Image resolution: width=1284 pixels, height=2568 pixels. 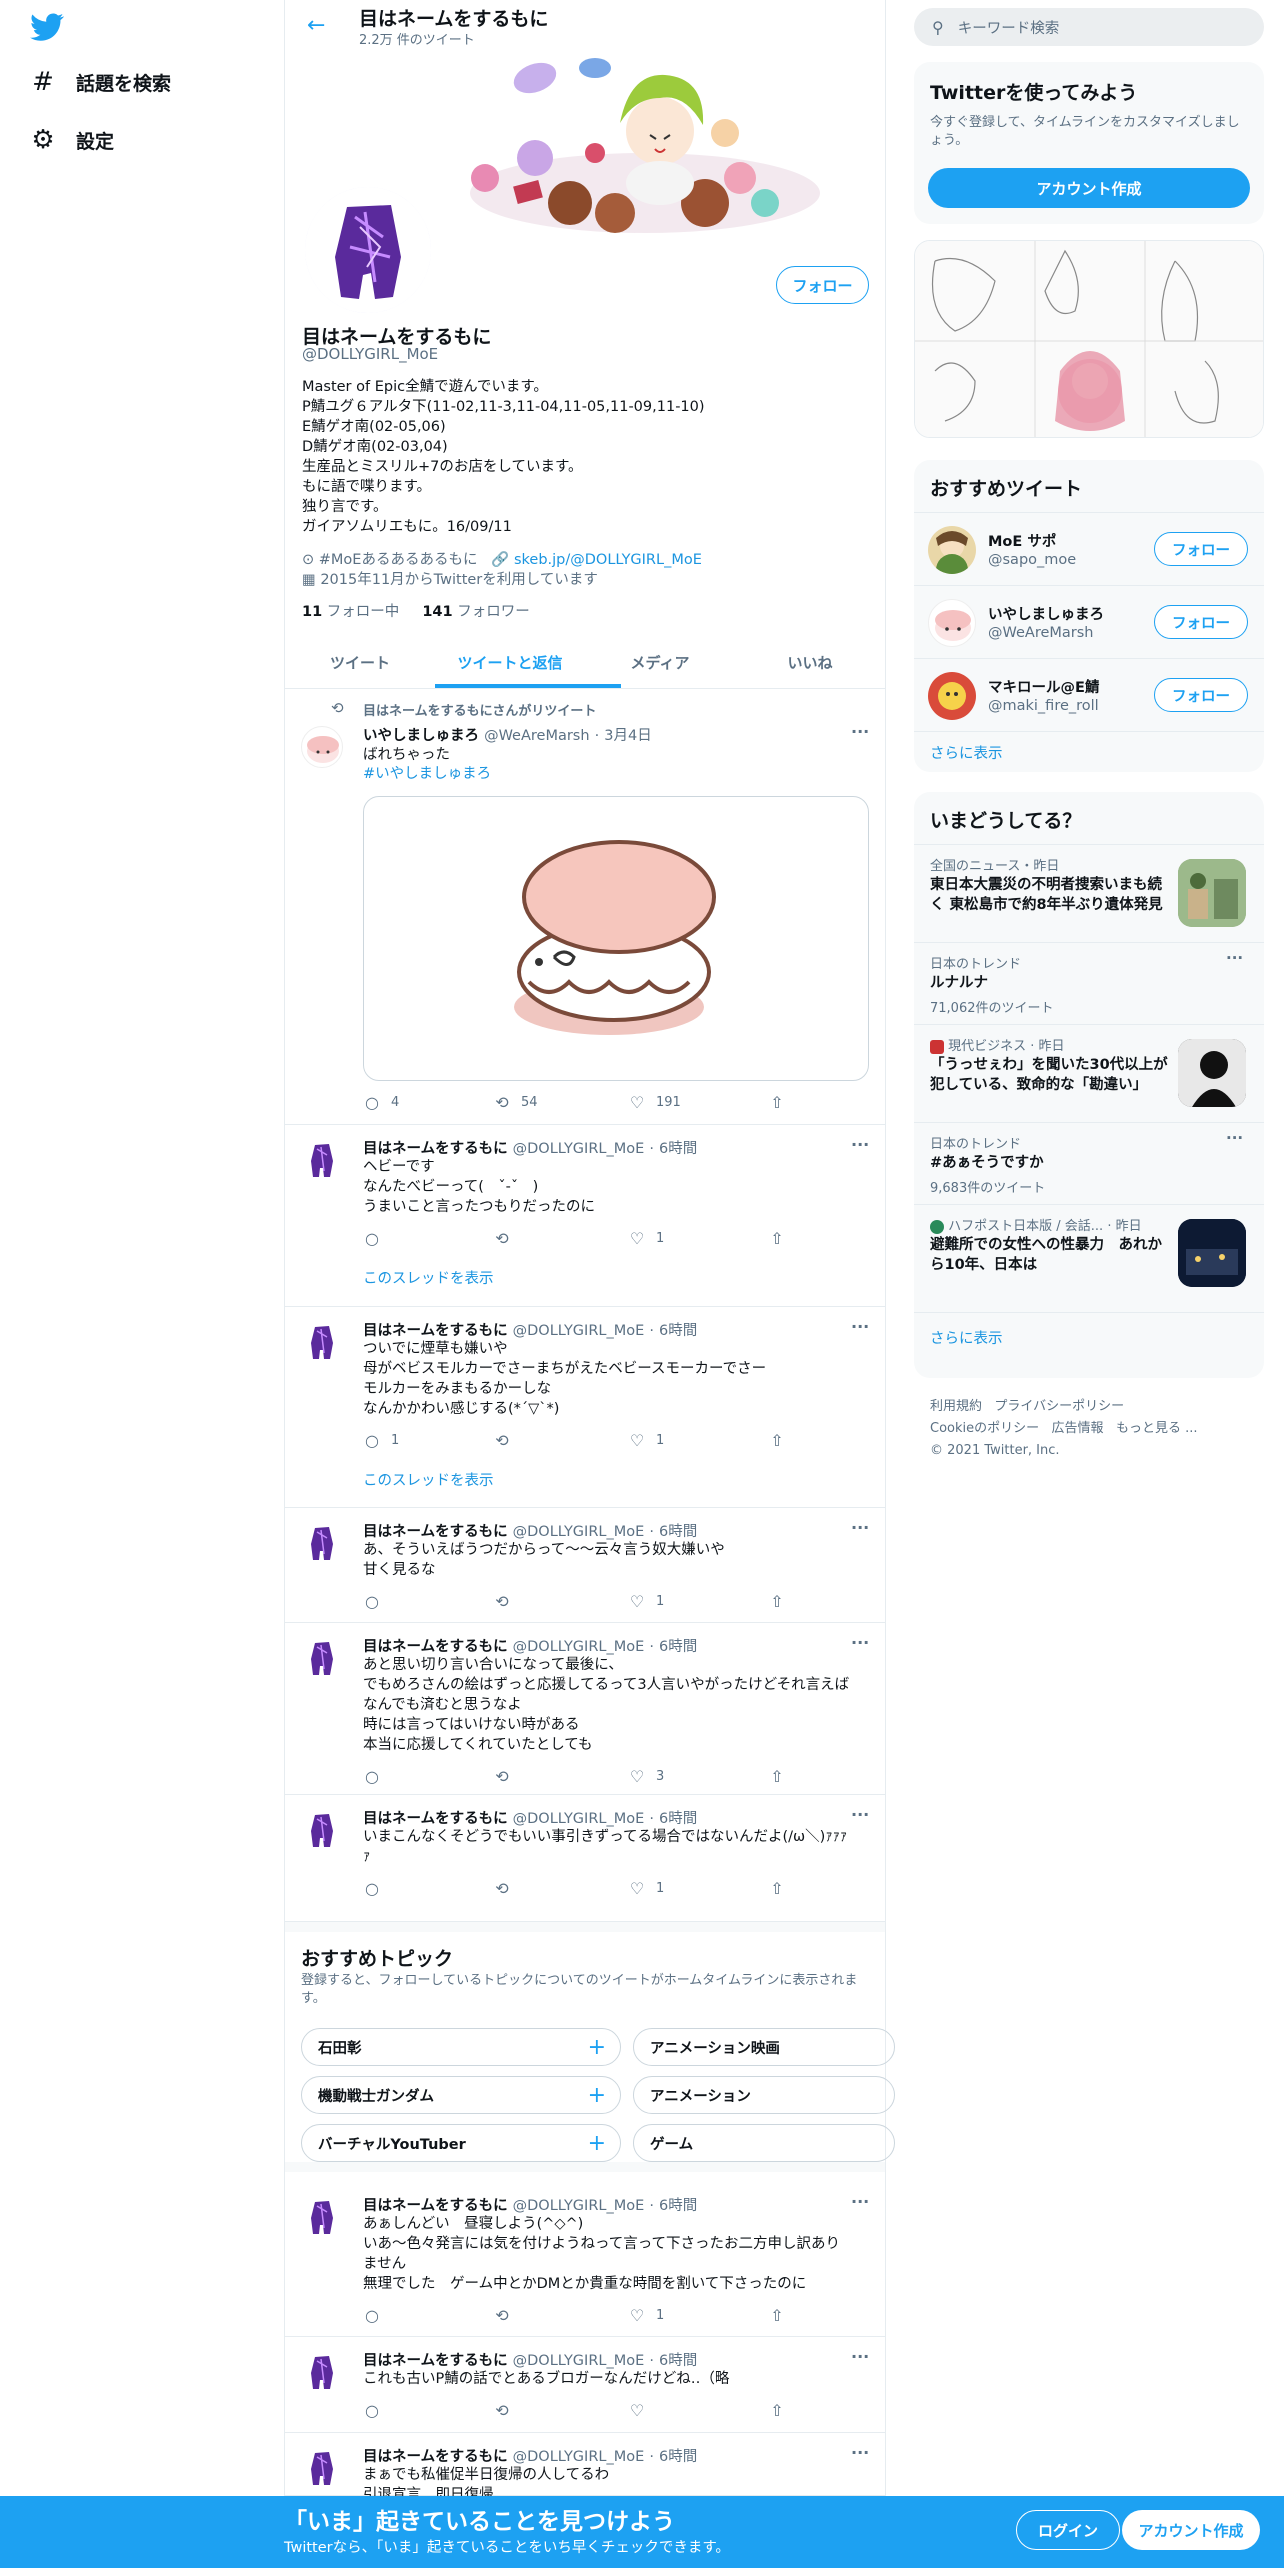 I want to click on login-button: ログイン, so click(x=1068, y=2530).